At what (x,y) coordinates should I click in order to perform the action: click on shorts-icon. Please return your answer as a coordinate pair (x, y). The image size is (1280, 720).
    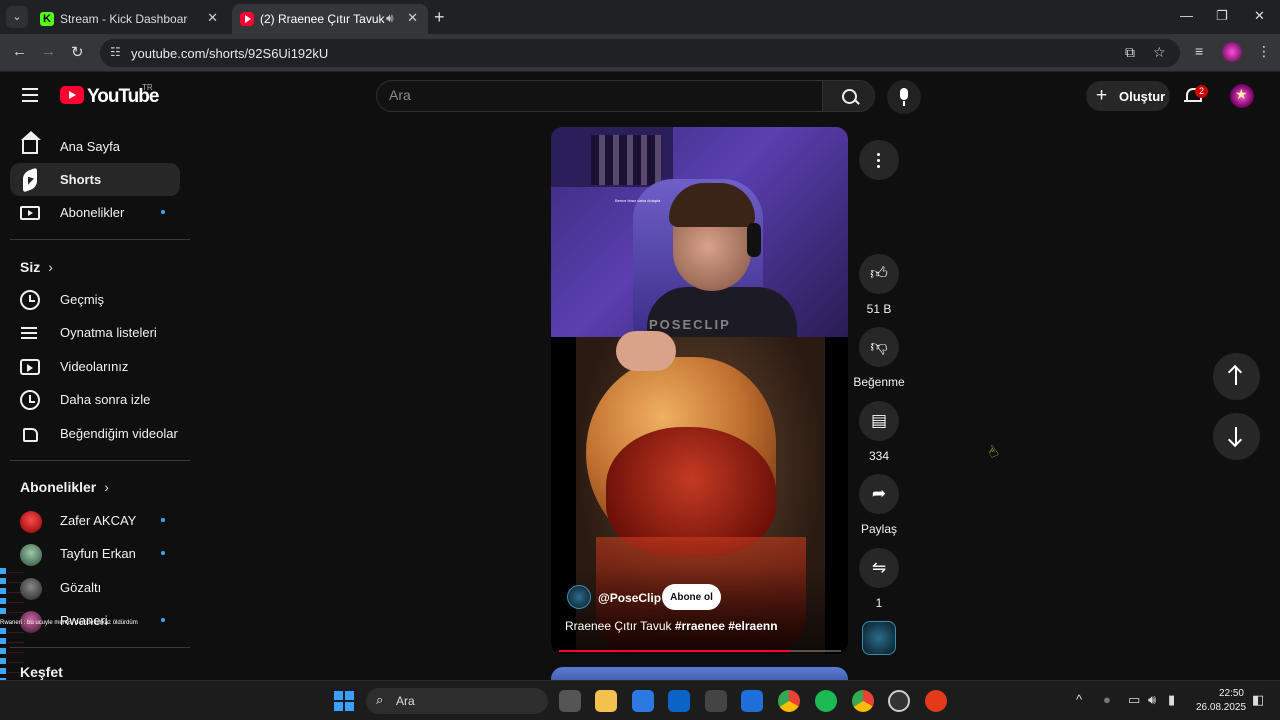
    Looking at the image, I should click on (30, 180).